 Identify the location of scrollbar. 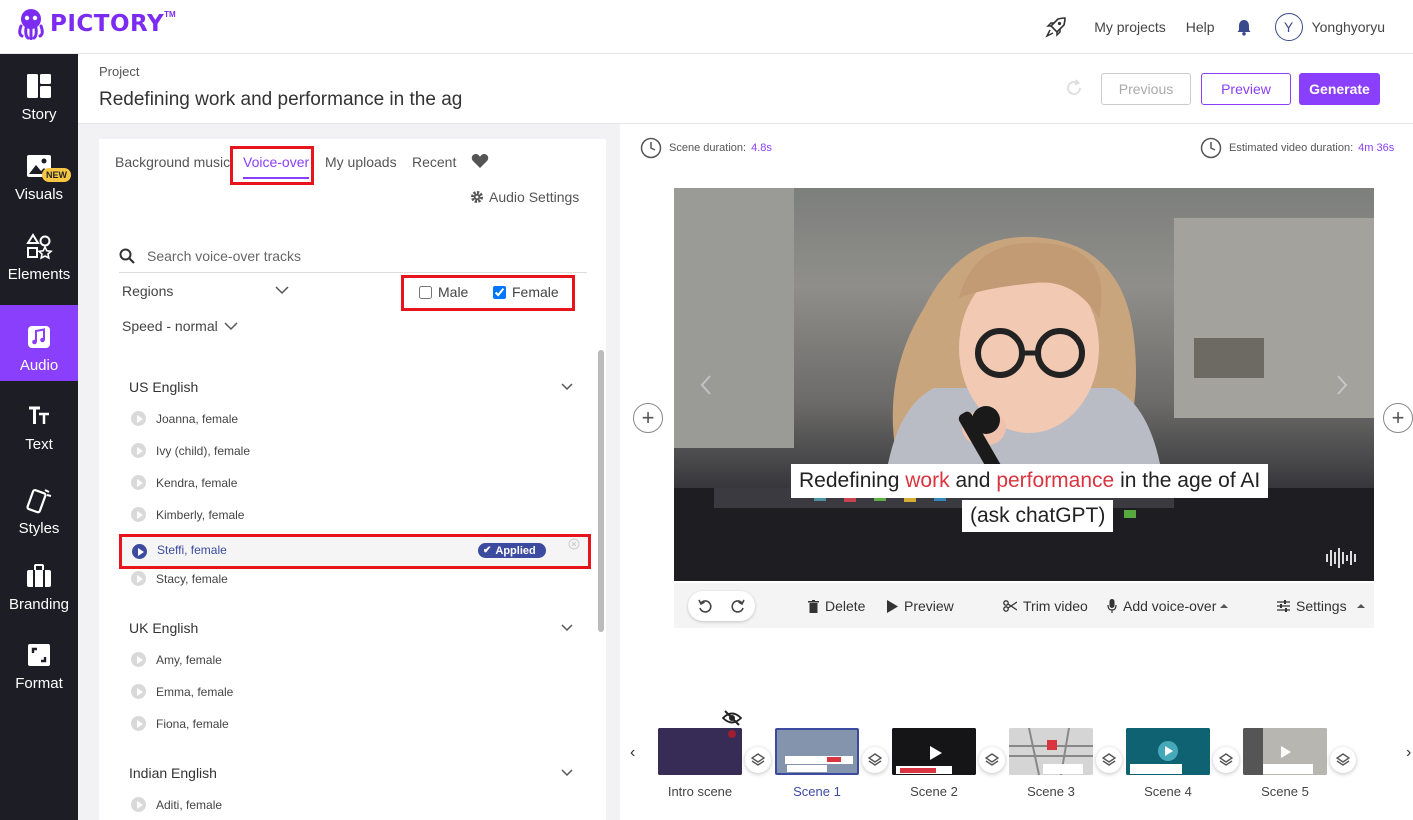
(601, 491).